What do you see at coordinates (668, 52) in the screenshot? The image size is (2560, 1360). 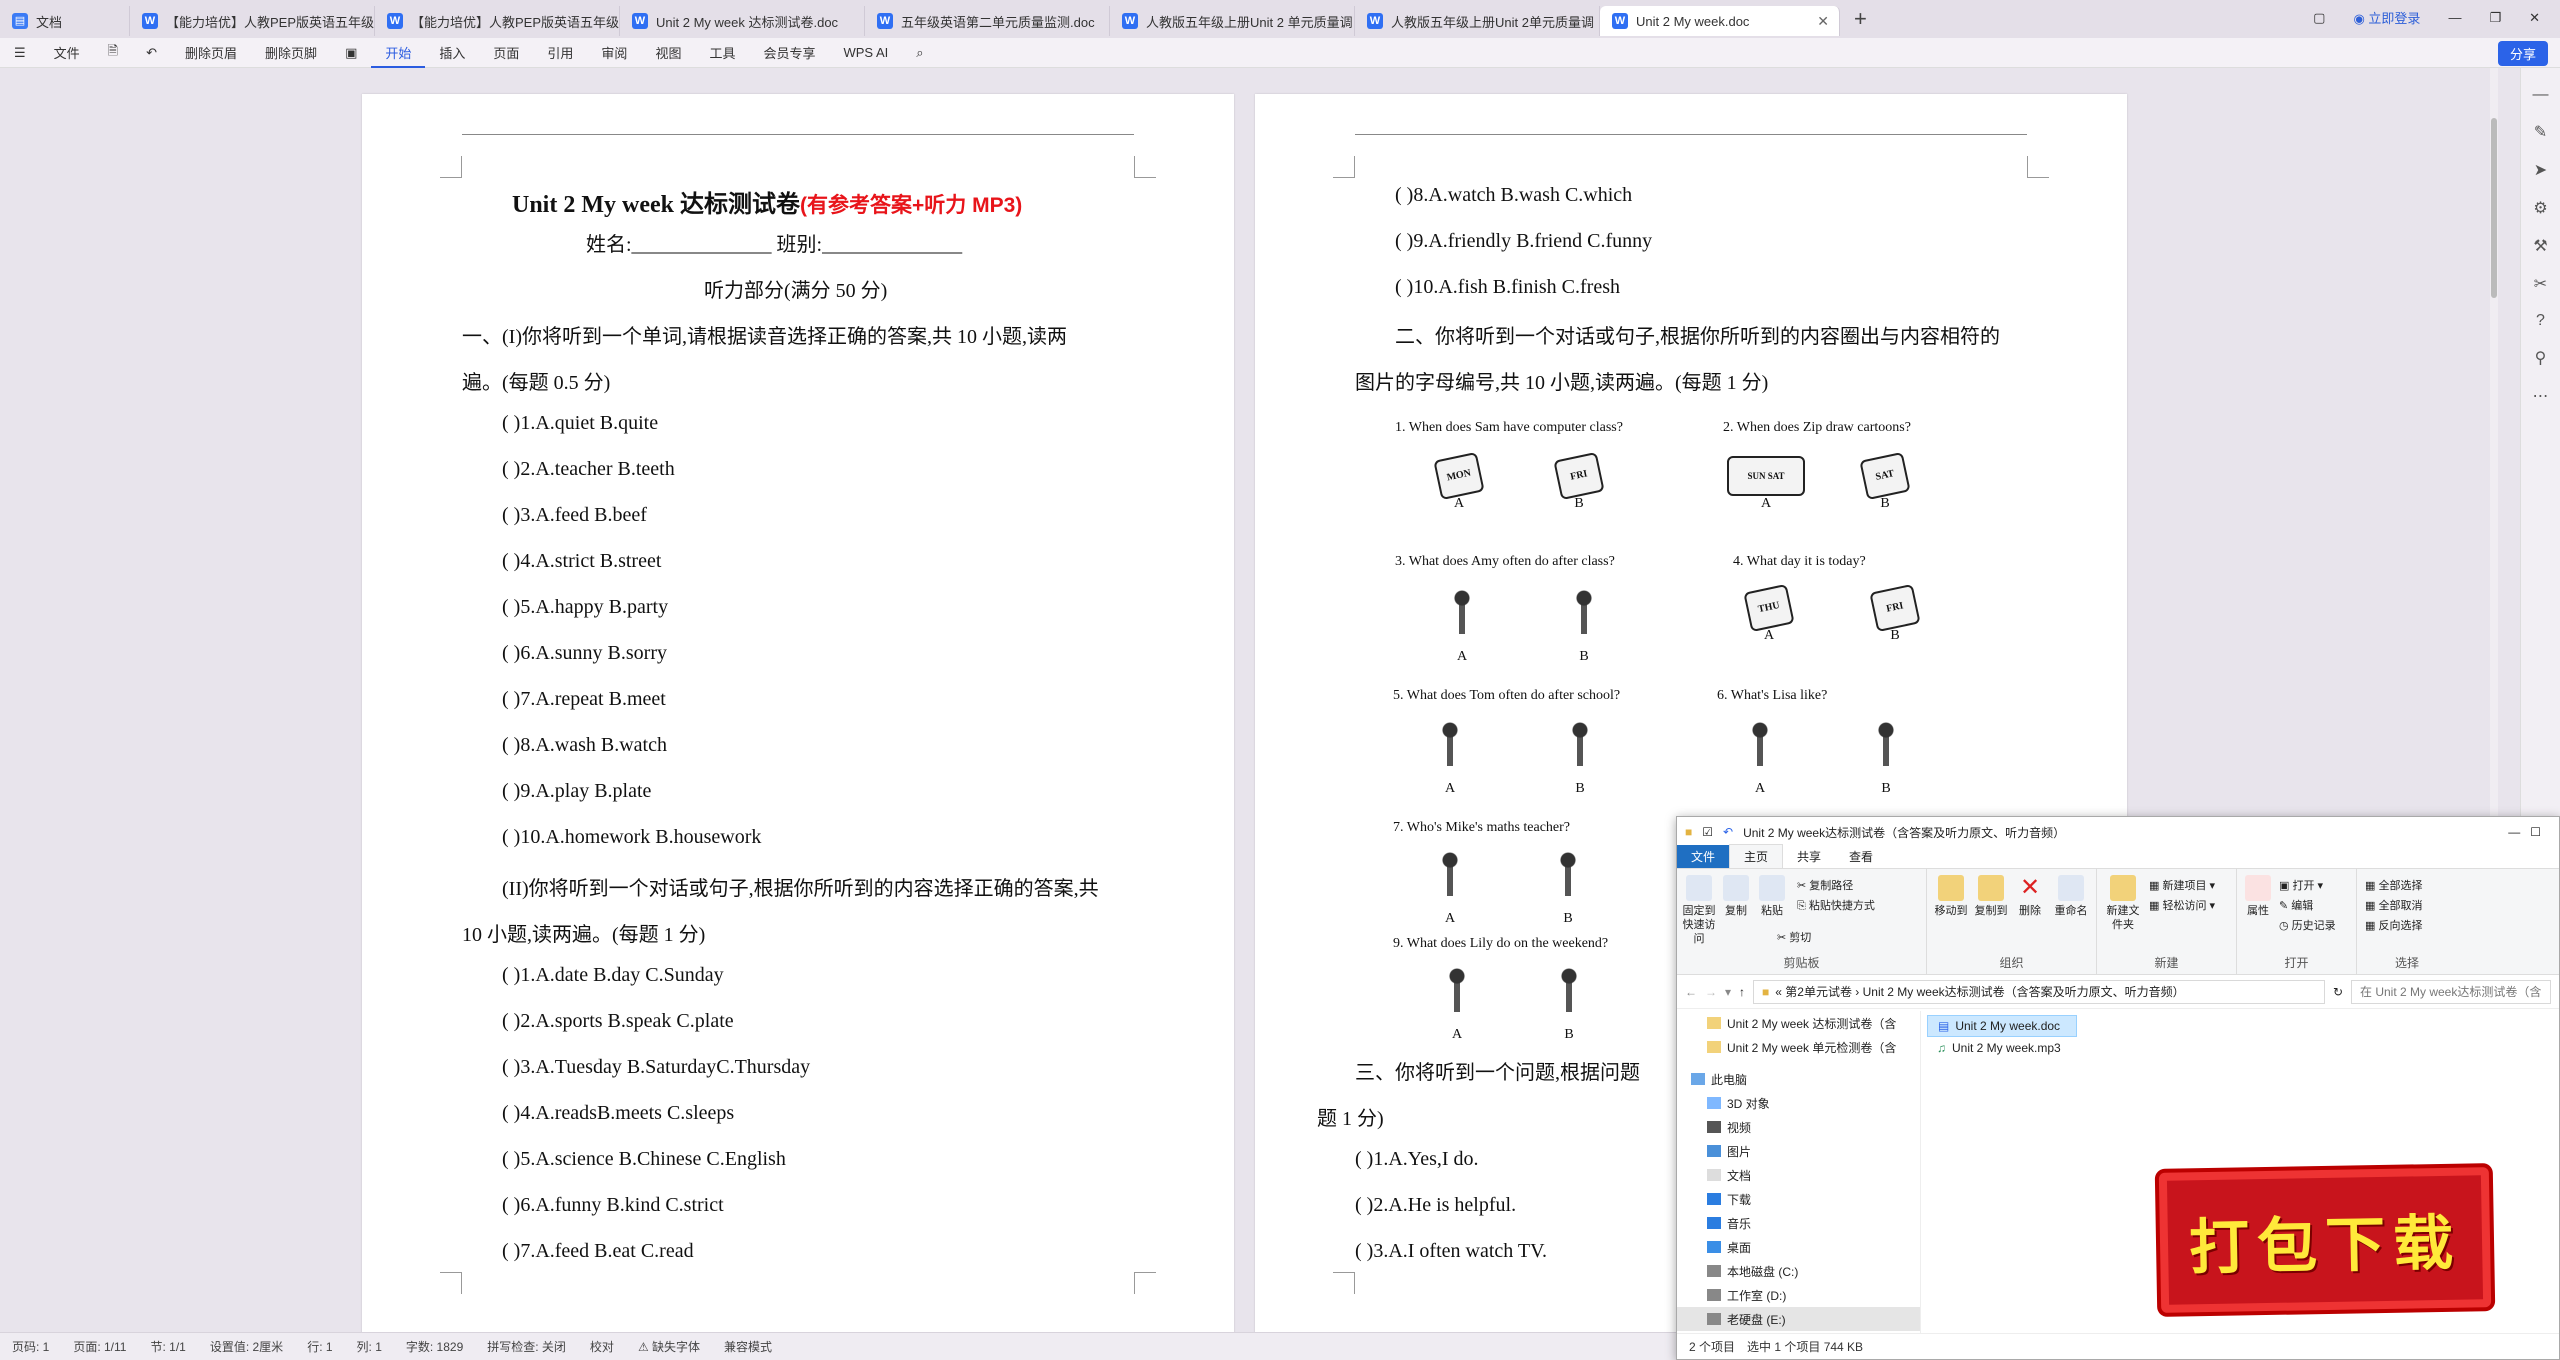 I see `menu-view: 视图` at bounding box center [668, 52].